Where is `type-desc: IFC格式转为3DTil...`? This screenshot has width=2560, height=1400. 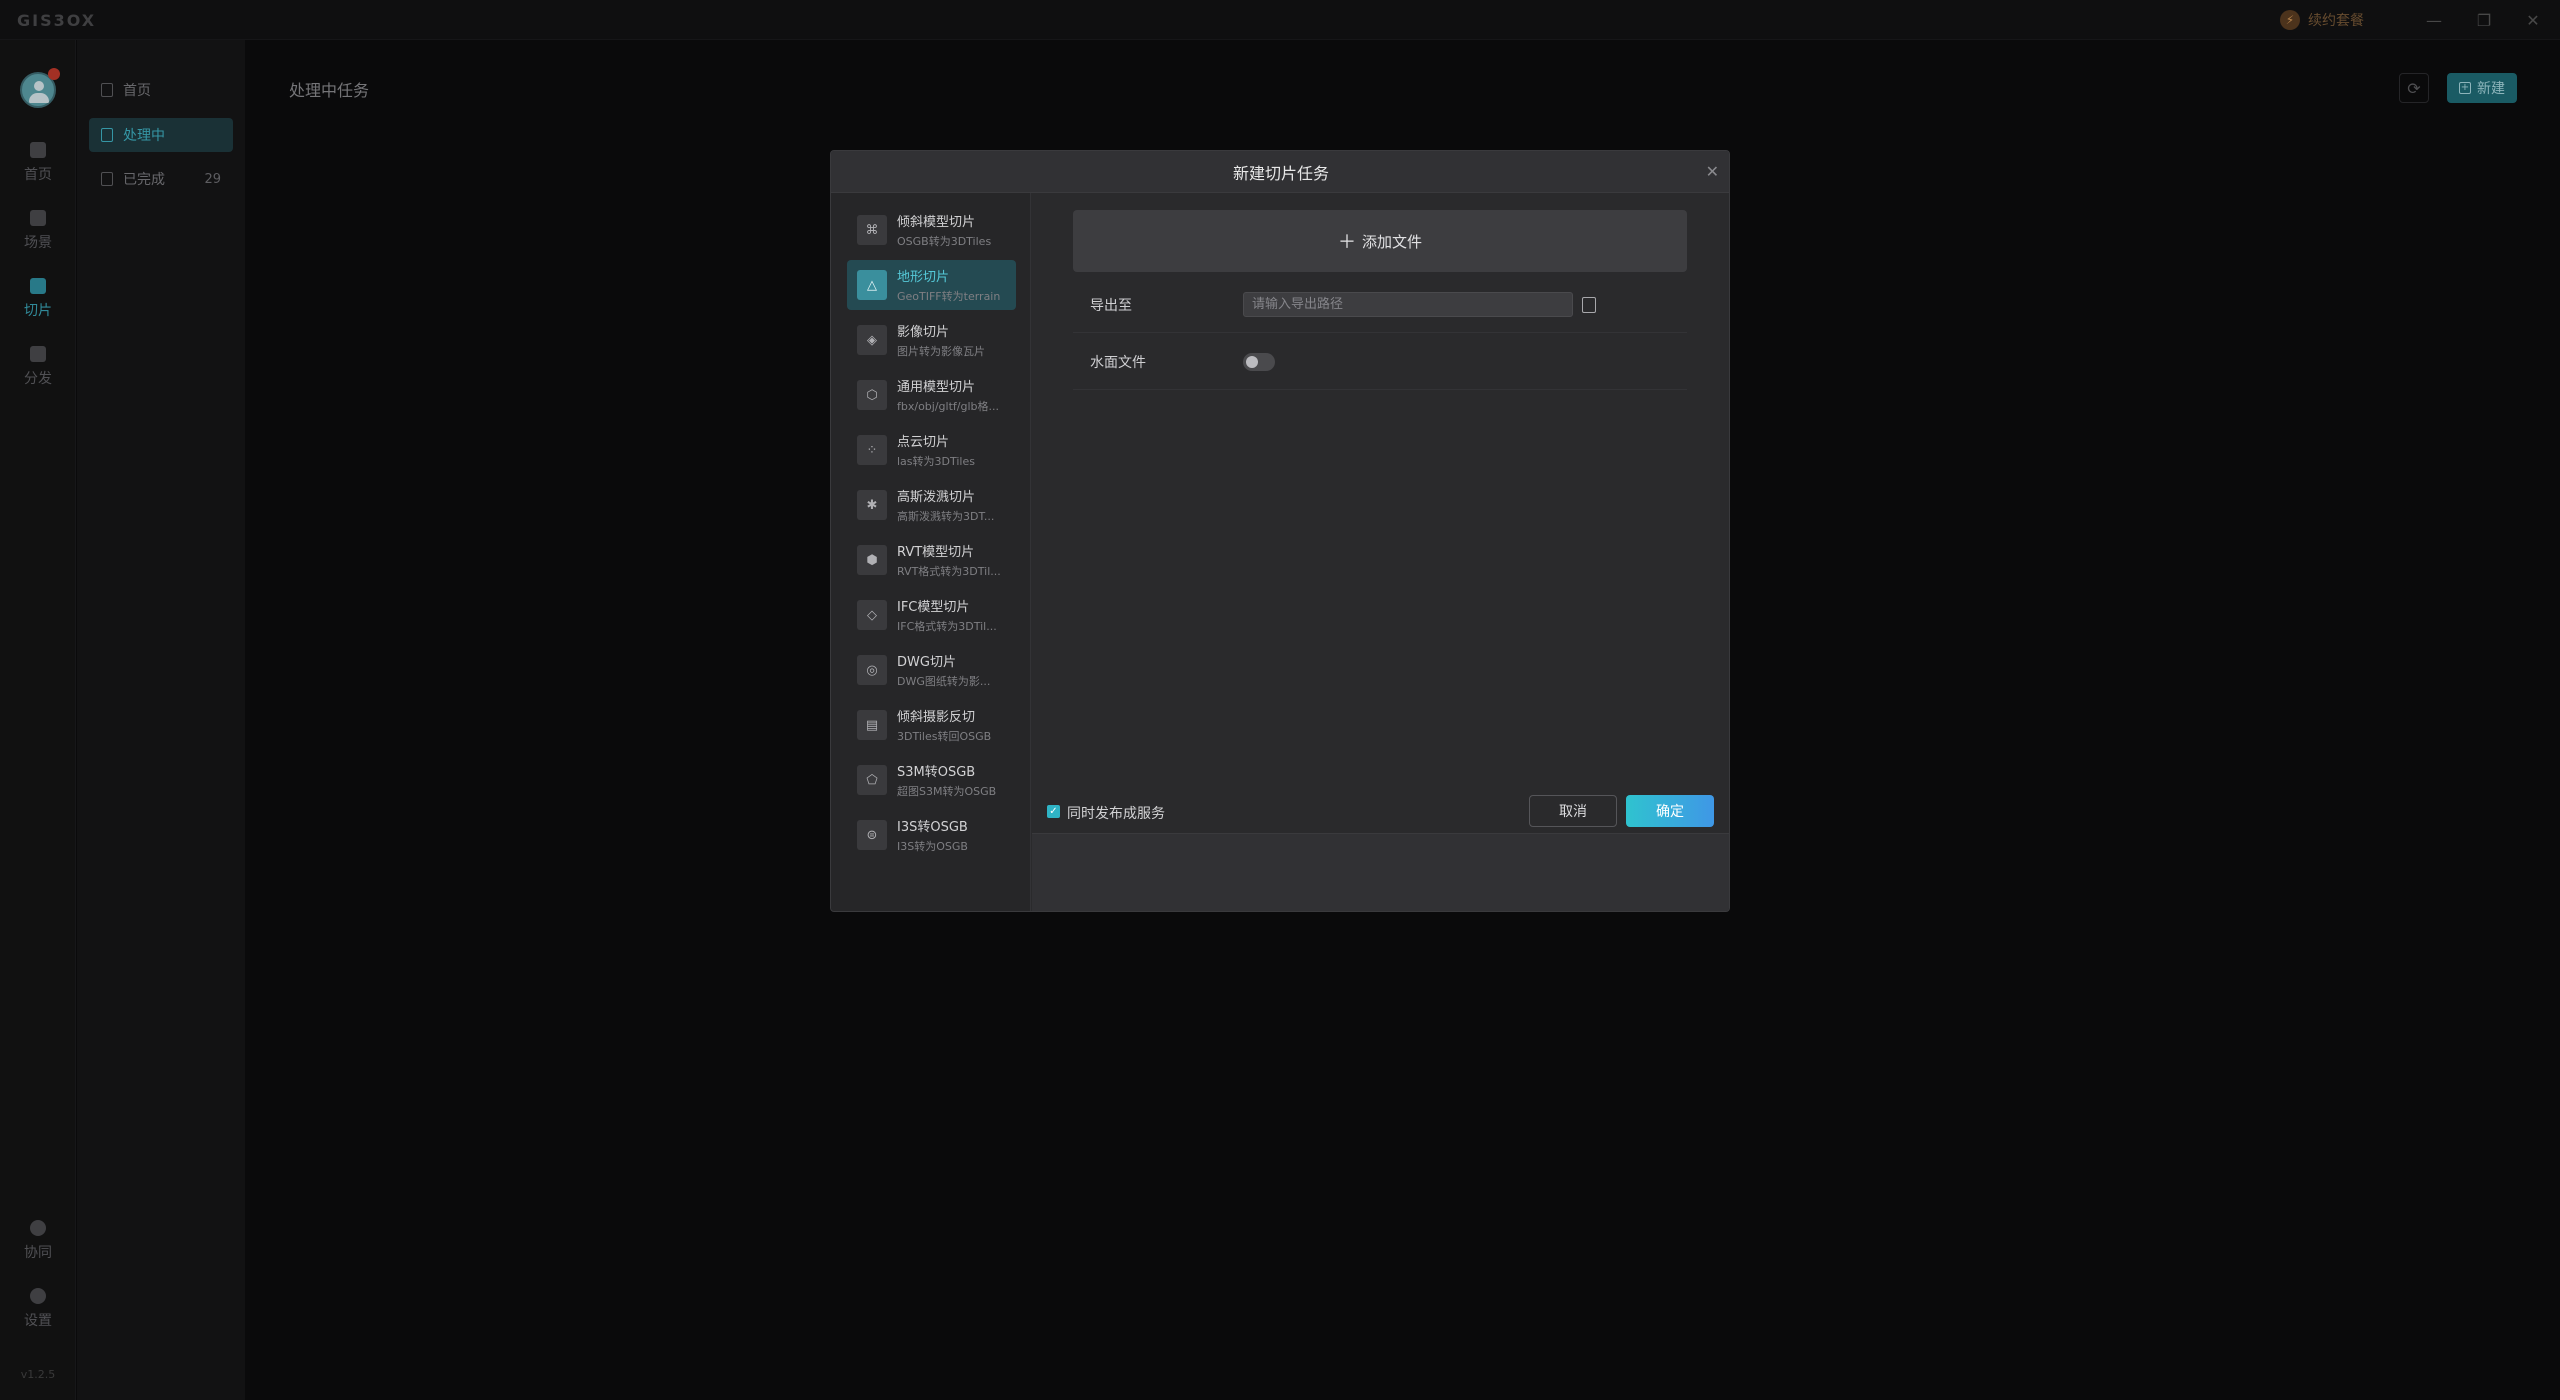 type-desc: IFC格式转为3DTil... is located at coordinates (947, 626).